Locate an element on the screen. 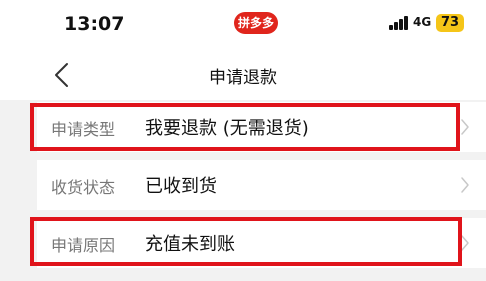 The width and height of the screenshot is (486, 281). network-label: 4G is located at coordinates (422, 22).